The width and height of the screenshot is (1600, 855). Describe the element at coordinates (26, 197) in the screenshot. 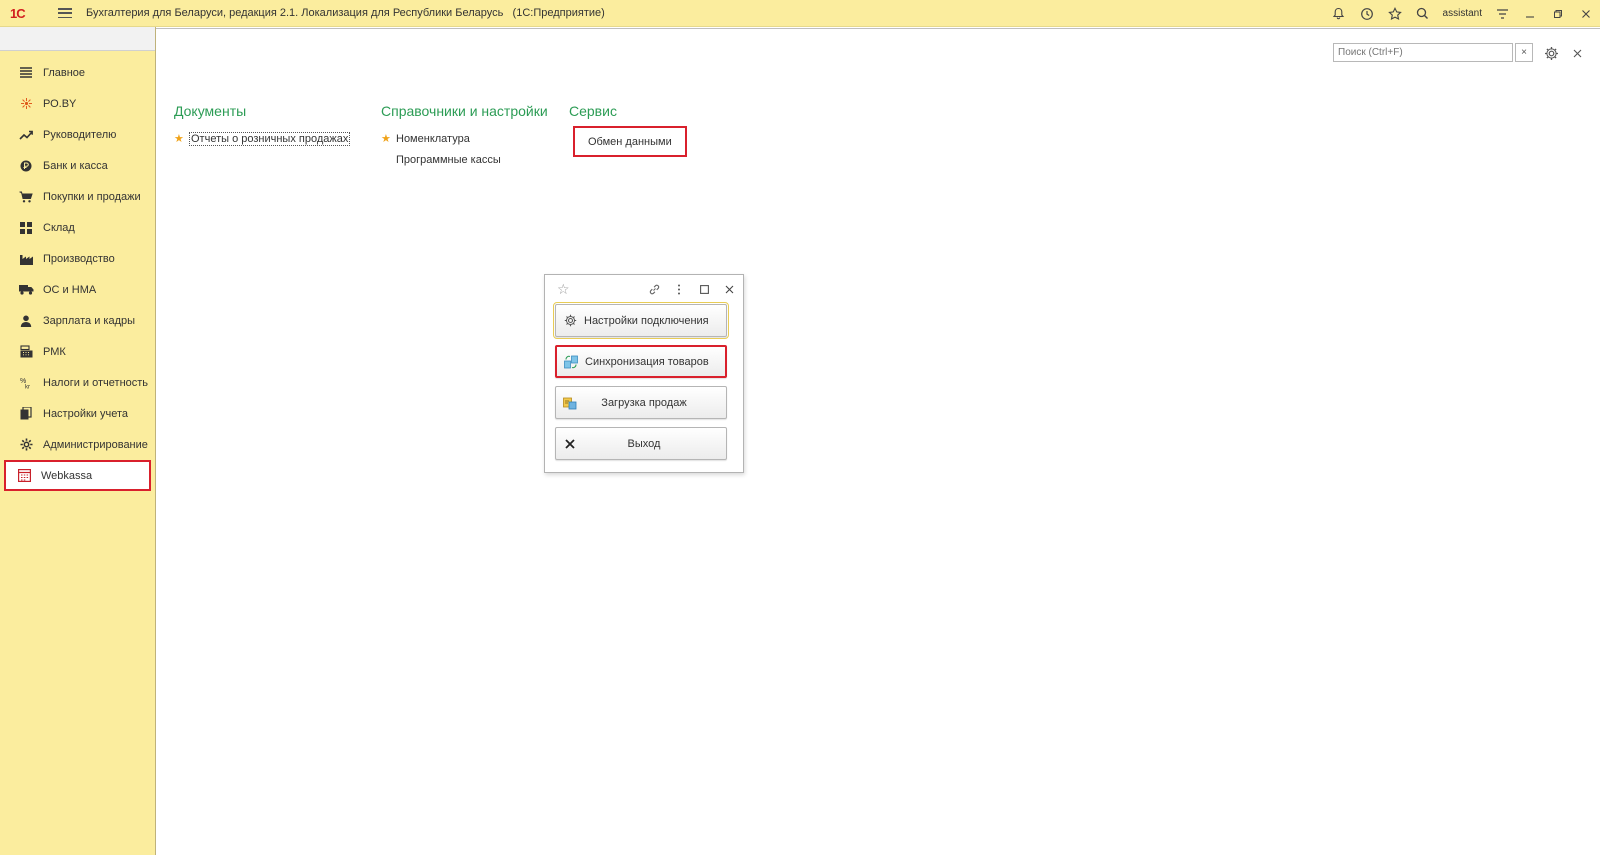

I see `cart-icon` at that location.